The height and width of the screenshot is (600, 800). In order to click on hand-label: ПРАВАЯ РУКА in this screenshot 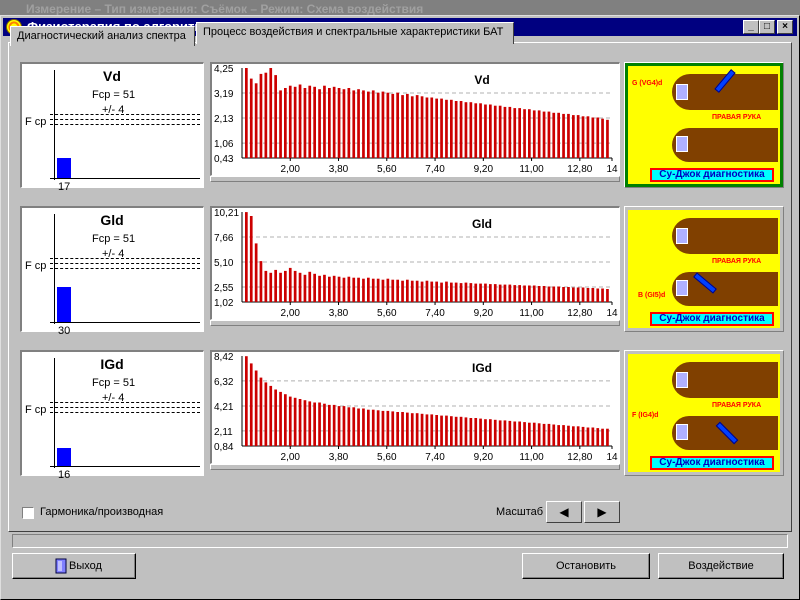, I will do `click(737, 261)`.